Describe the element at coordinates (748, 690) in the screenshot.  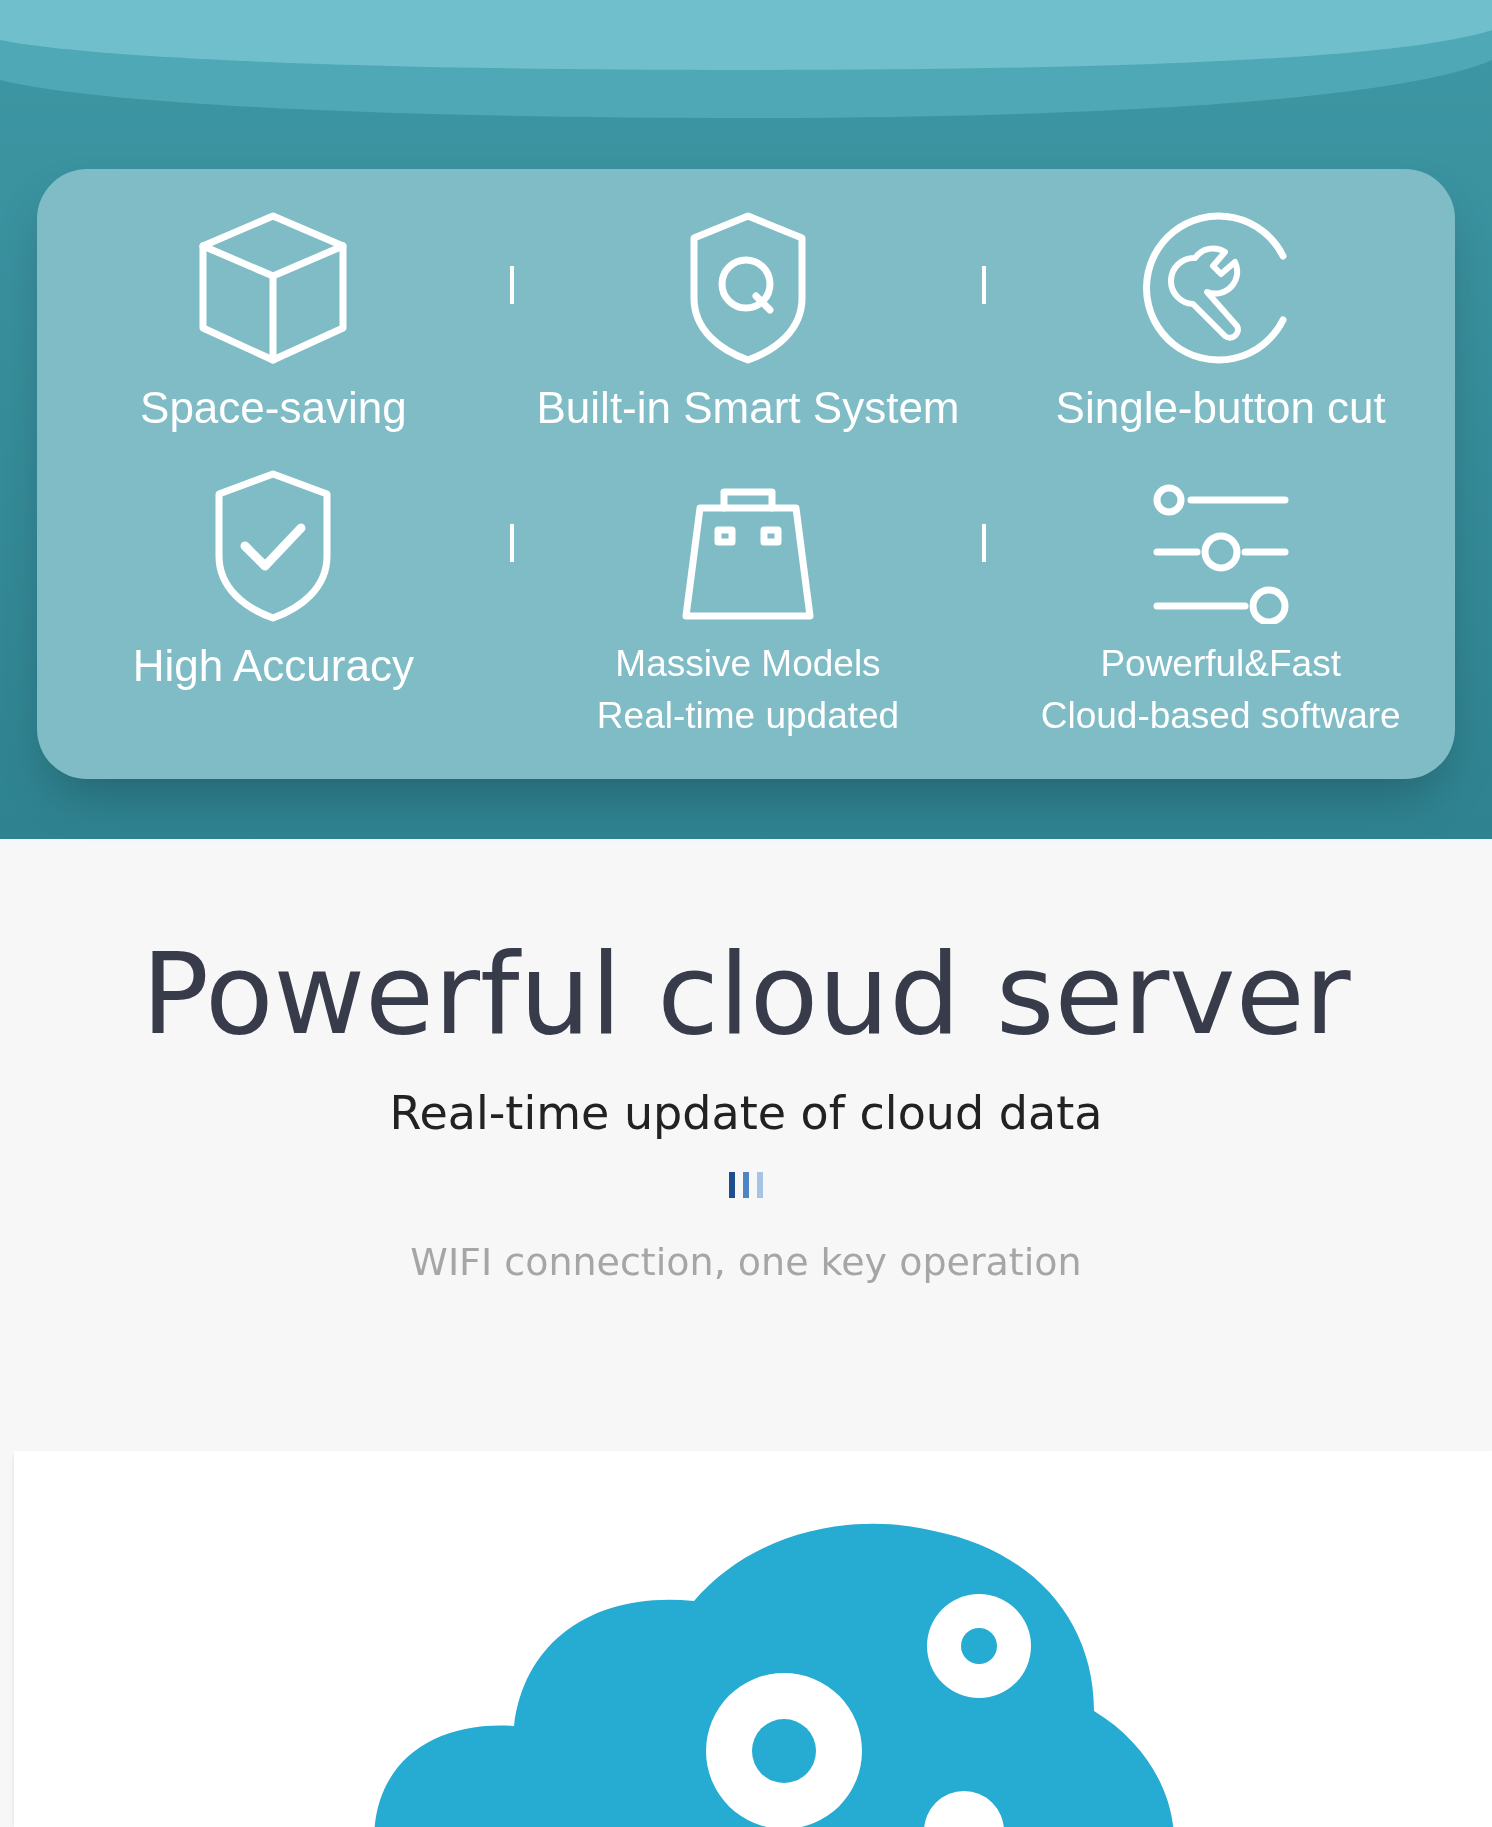
I see `feature-label: Massive Models Real-time updated` at that location.